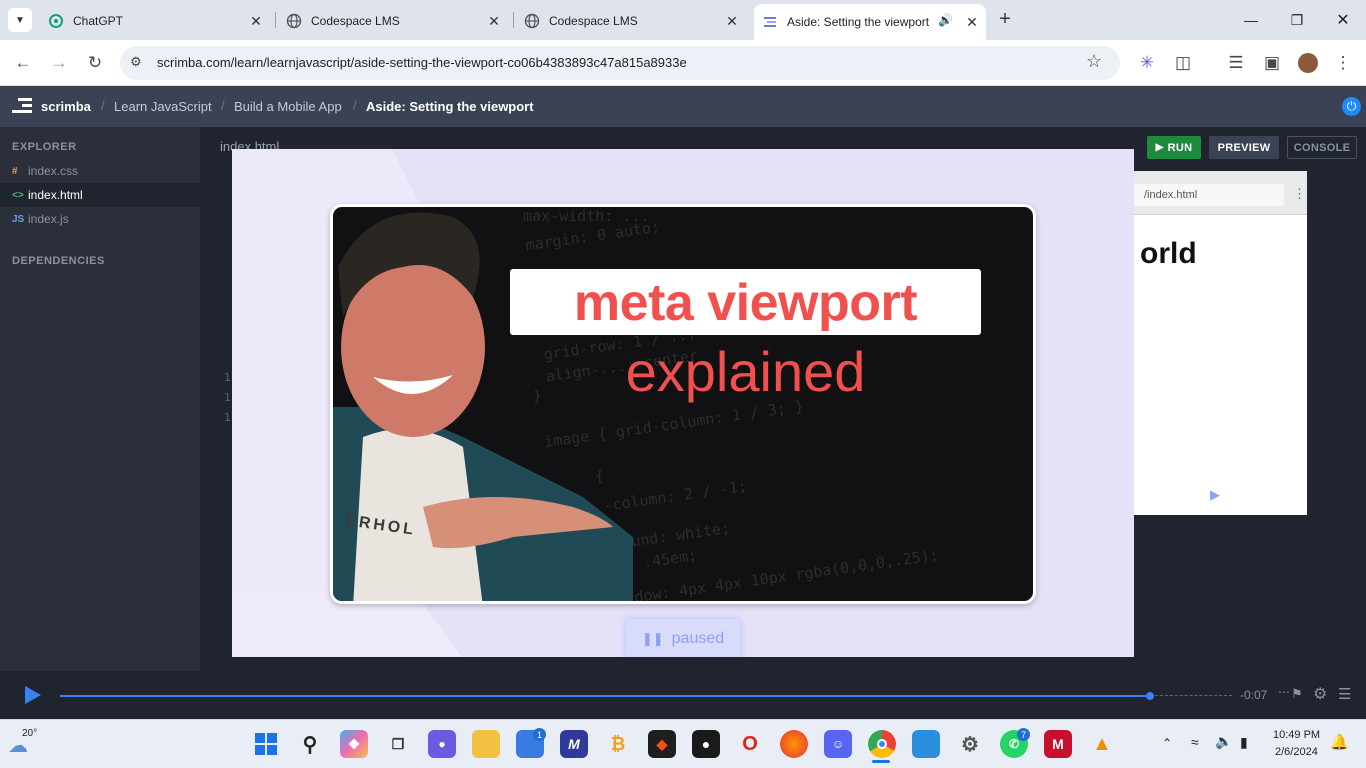  Describe the element at coordinates (1272, 63) in the screenshot. I see `side-panel-icon: ▣` at that location.